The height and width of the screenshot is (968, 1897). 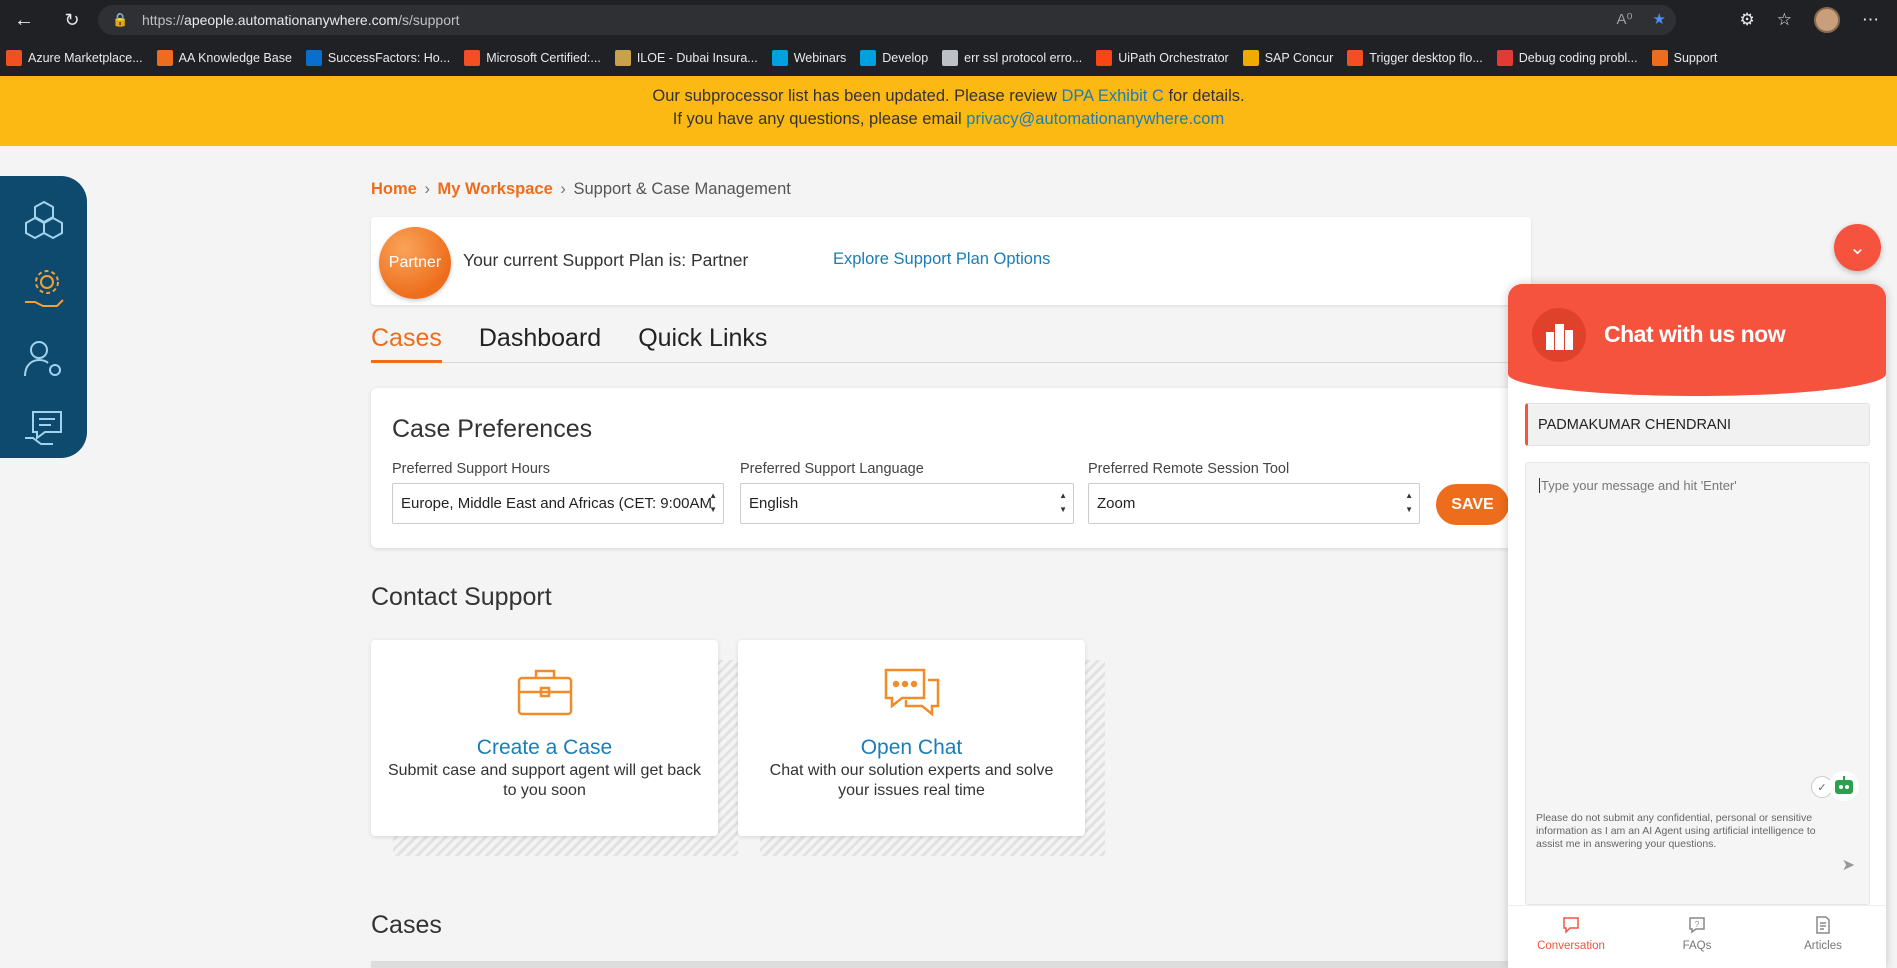 What do you see at coordinates (1095, 119) in the screenshot?
I see `privacy-email-link: privacy@automationanywhere.com` at bounding box center [1095, 119].